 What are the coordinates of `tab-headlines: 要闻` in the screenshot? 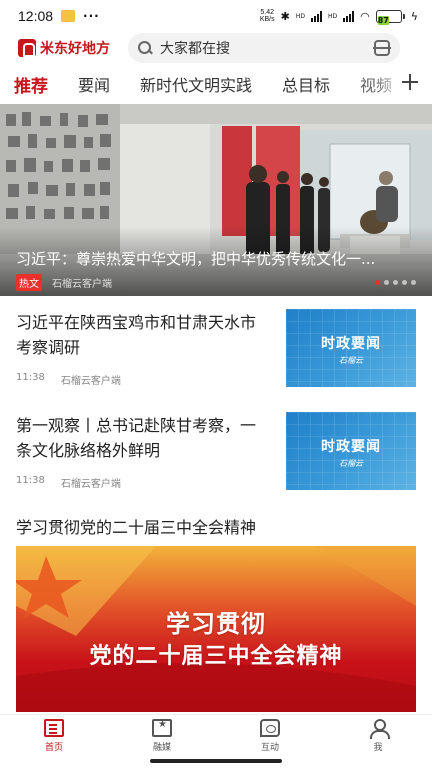 It's located at (94, 84).